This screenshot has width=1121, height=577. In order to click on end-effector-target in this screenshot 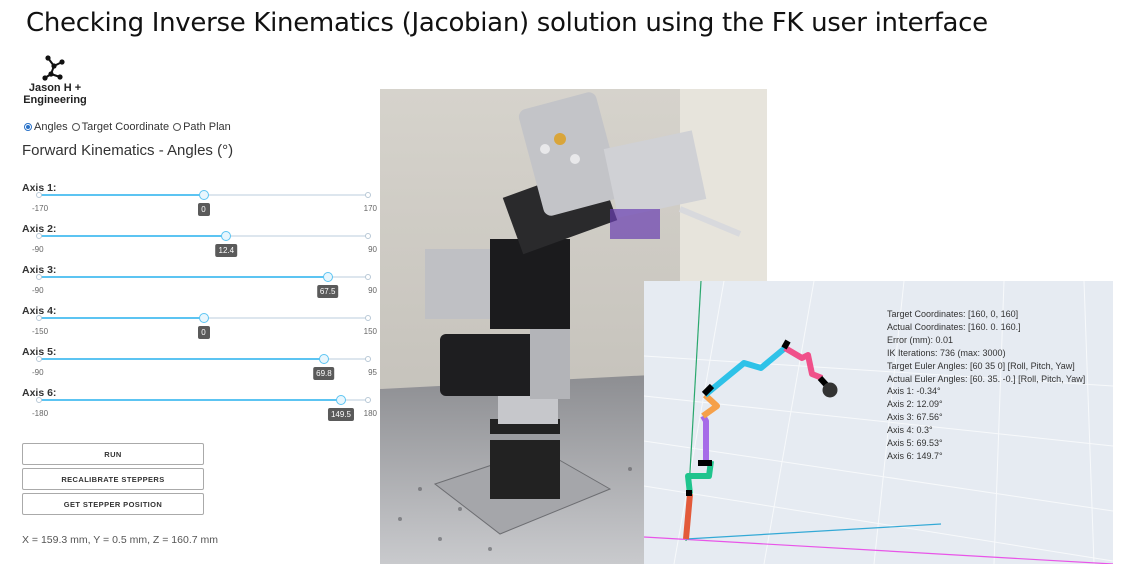, I will do `click(830, 390)`.